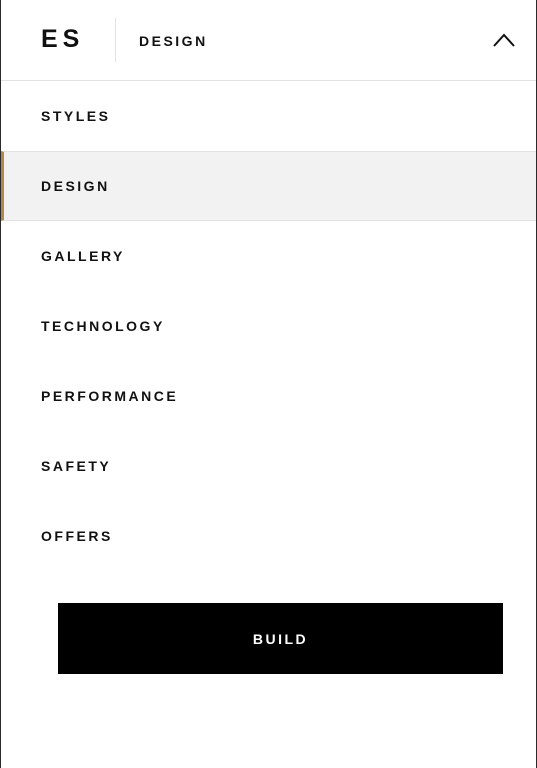 The height and width of the screenshot is (768, 537). I want to click on header-divider, so click(115, 40).